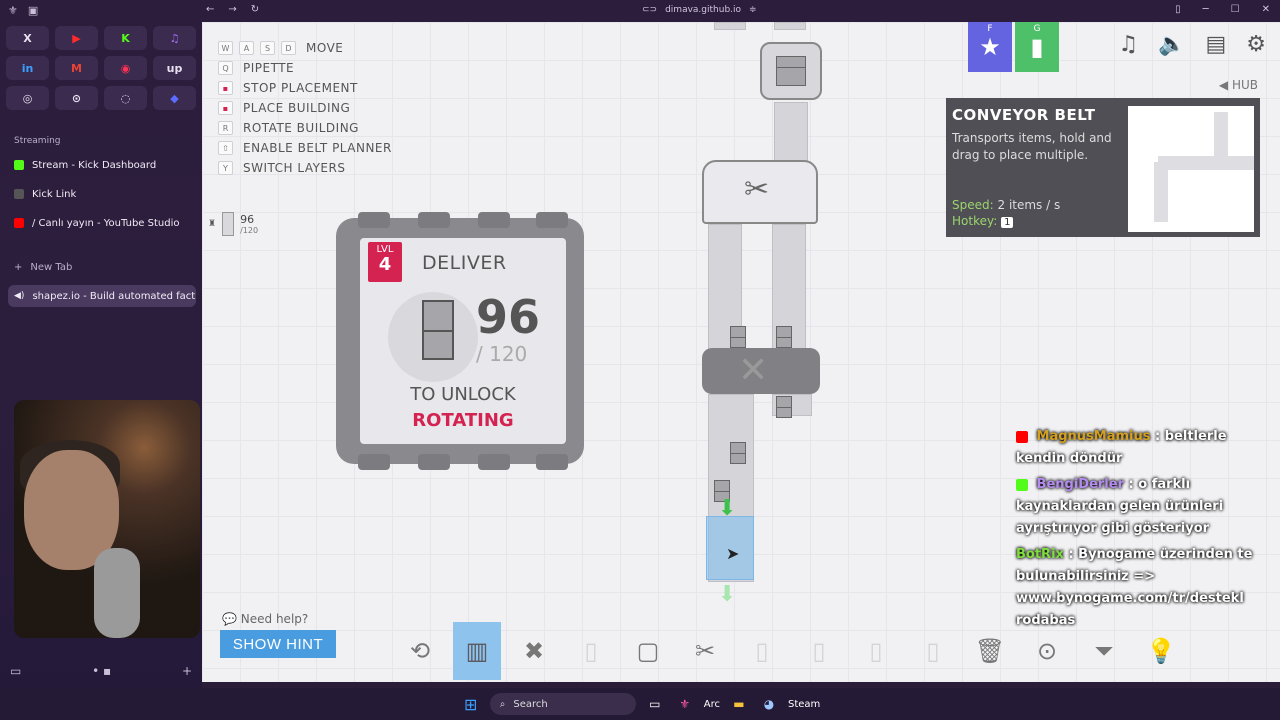 Image resolution: width=1280 pixels, height=720 pixels. I want to click on shape-icon, so click(228, 224).